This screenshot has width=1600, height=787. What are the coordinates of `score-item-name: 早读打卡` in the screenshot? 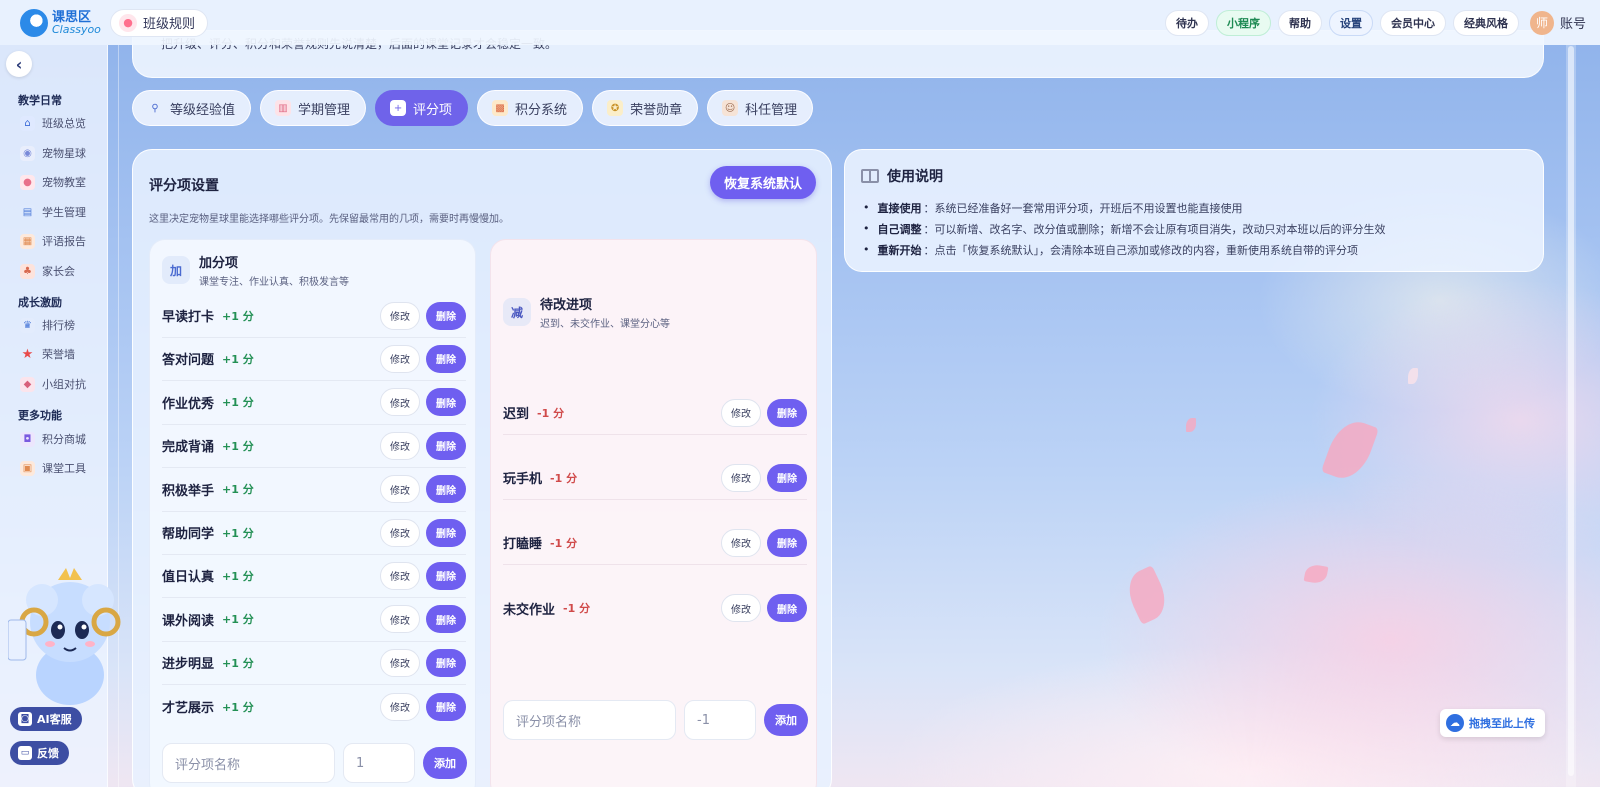 It's located at (188, 317).